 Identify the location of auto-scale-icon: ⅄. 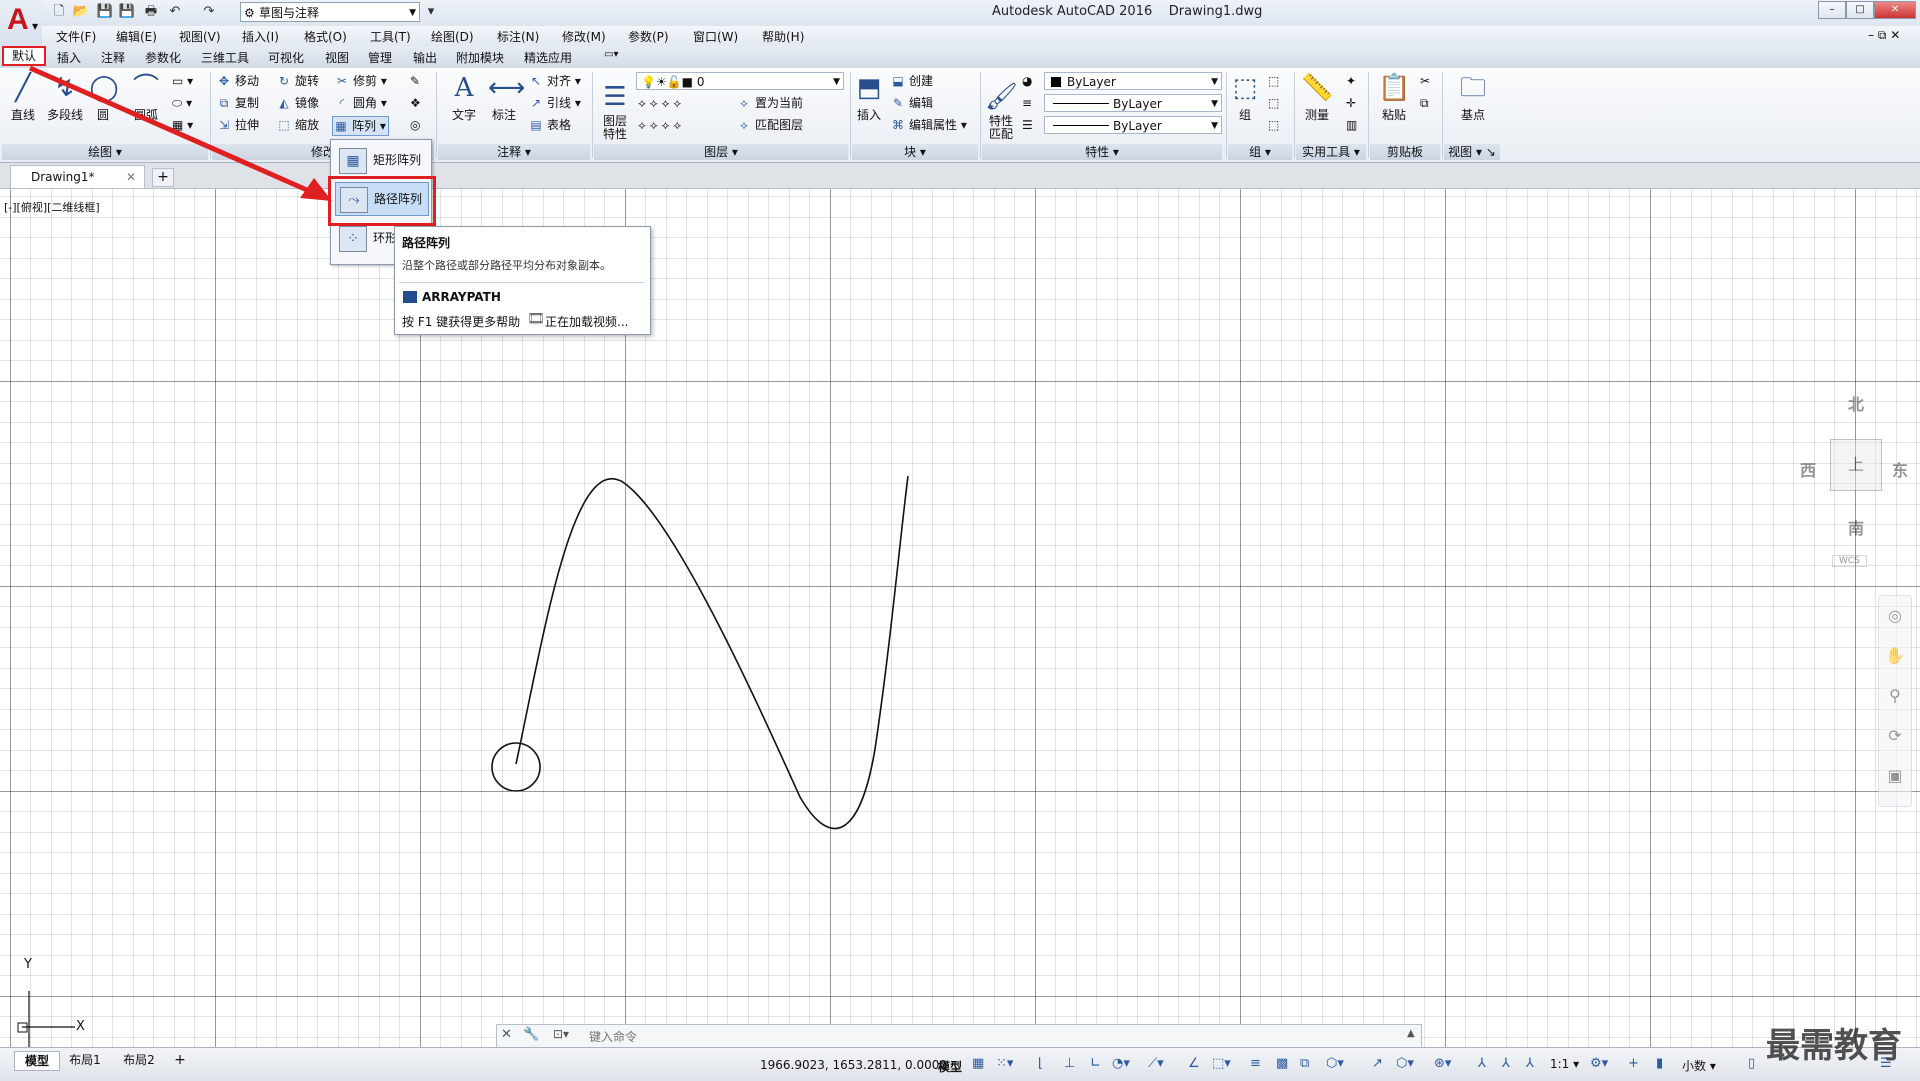
(1506, 1063).